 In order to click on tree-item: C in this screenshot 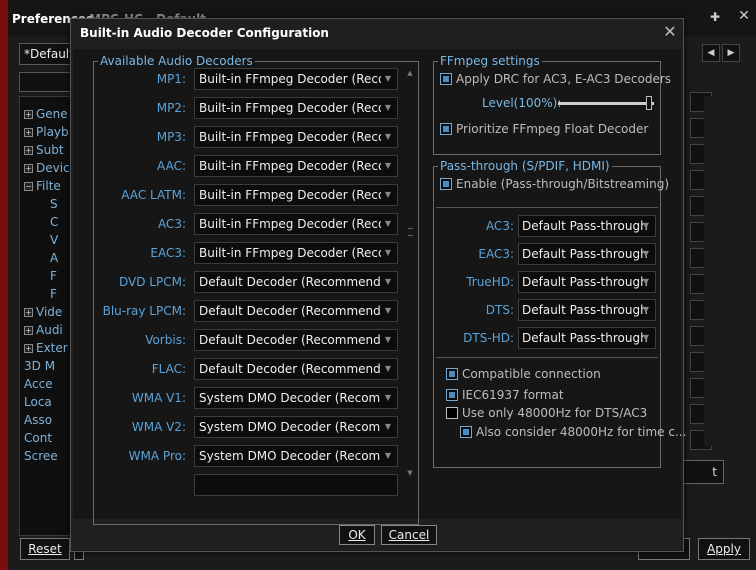, I will do `click(54, 222)`.